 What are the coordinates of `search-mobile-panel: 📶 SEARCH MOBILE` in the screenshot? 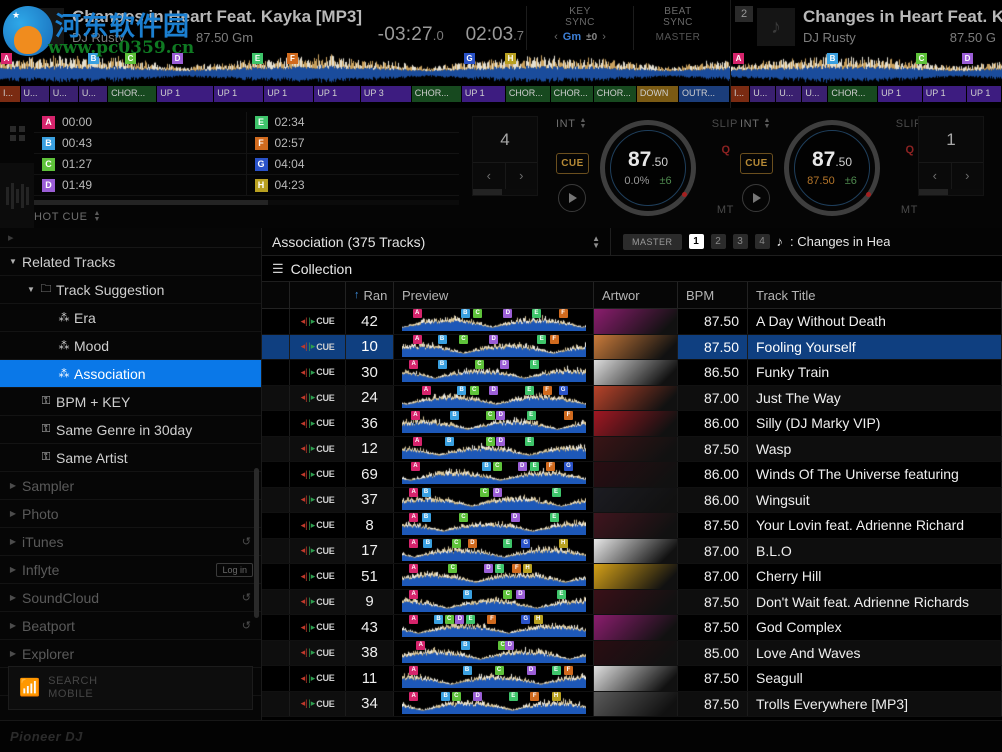 It's located at (130, 688).